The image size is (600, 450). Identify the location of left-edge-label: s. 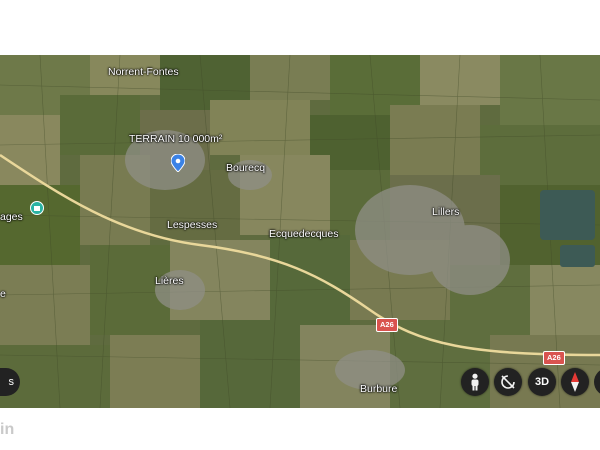
(11, 382).